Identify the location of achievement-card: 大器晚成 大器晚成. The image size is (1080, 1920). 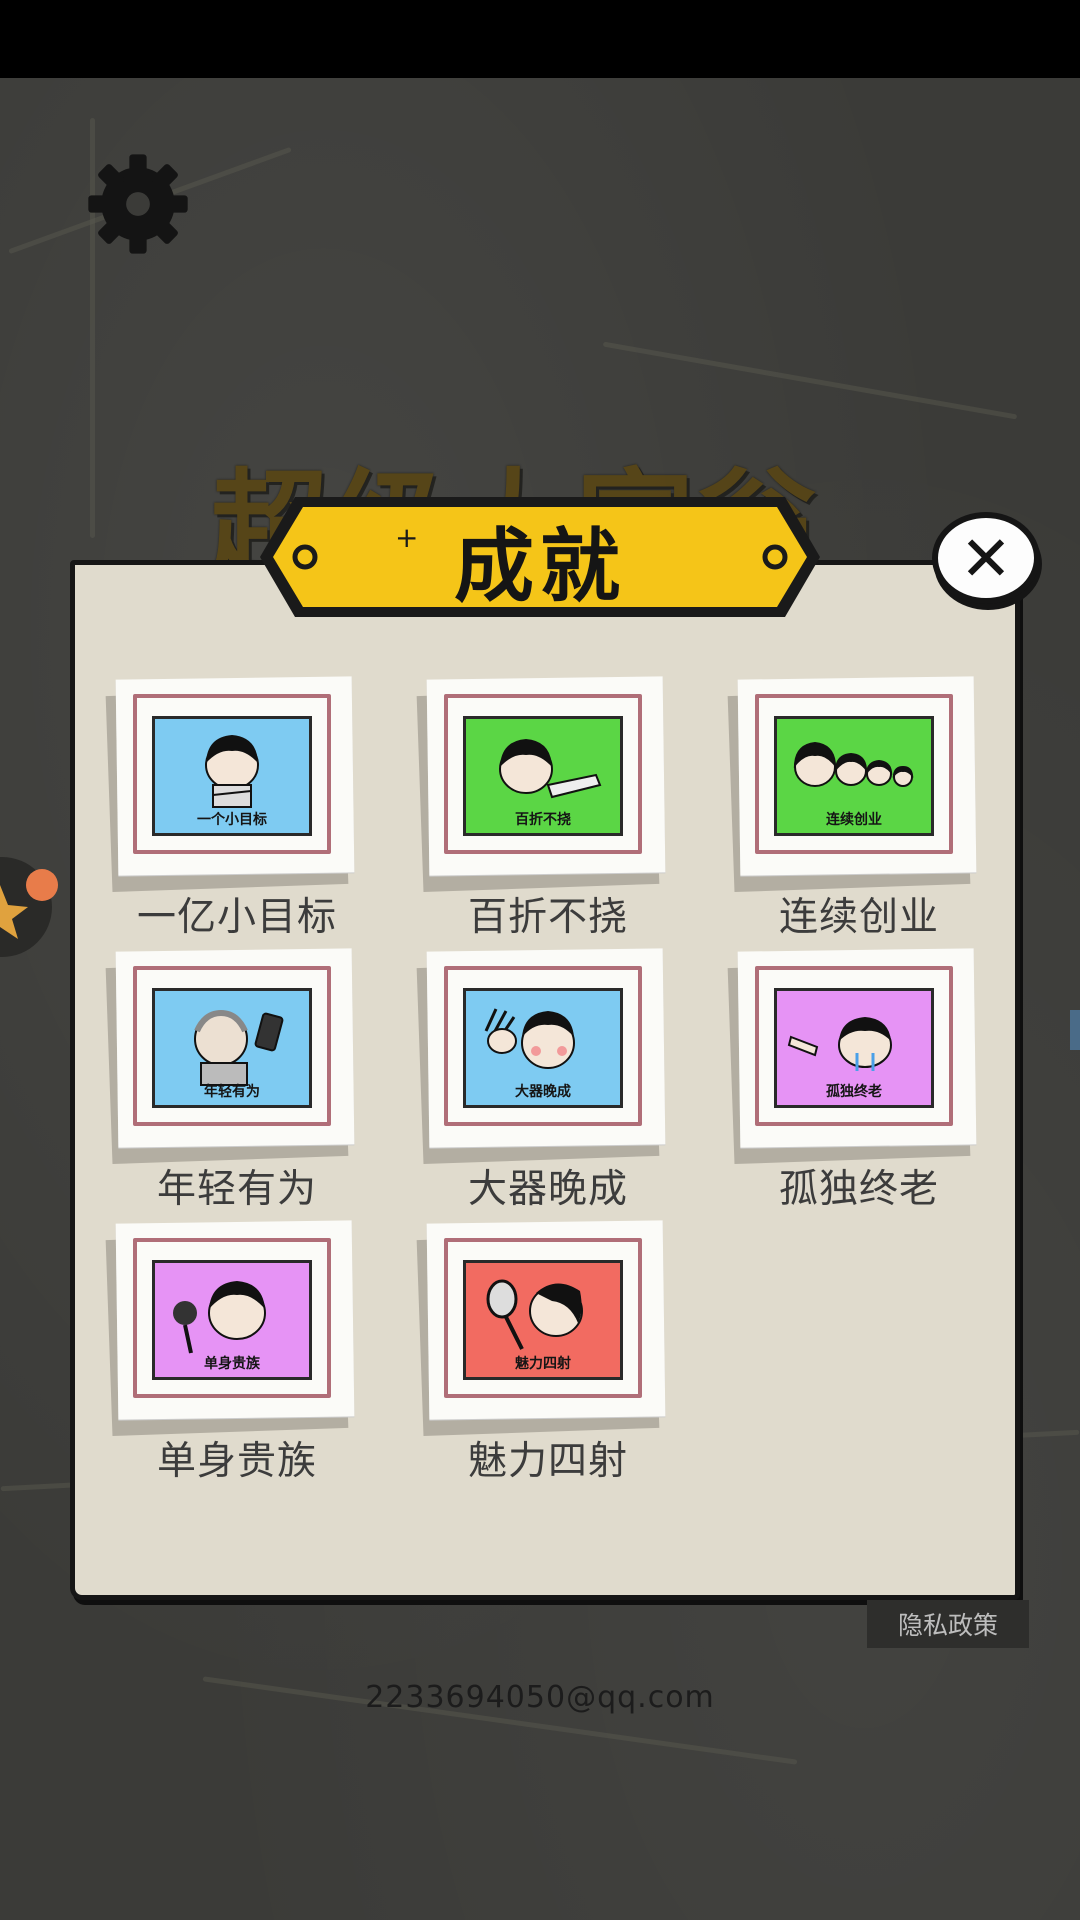
(542, 1084).